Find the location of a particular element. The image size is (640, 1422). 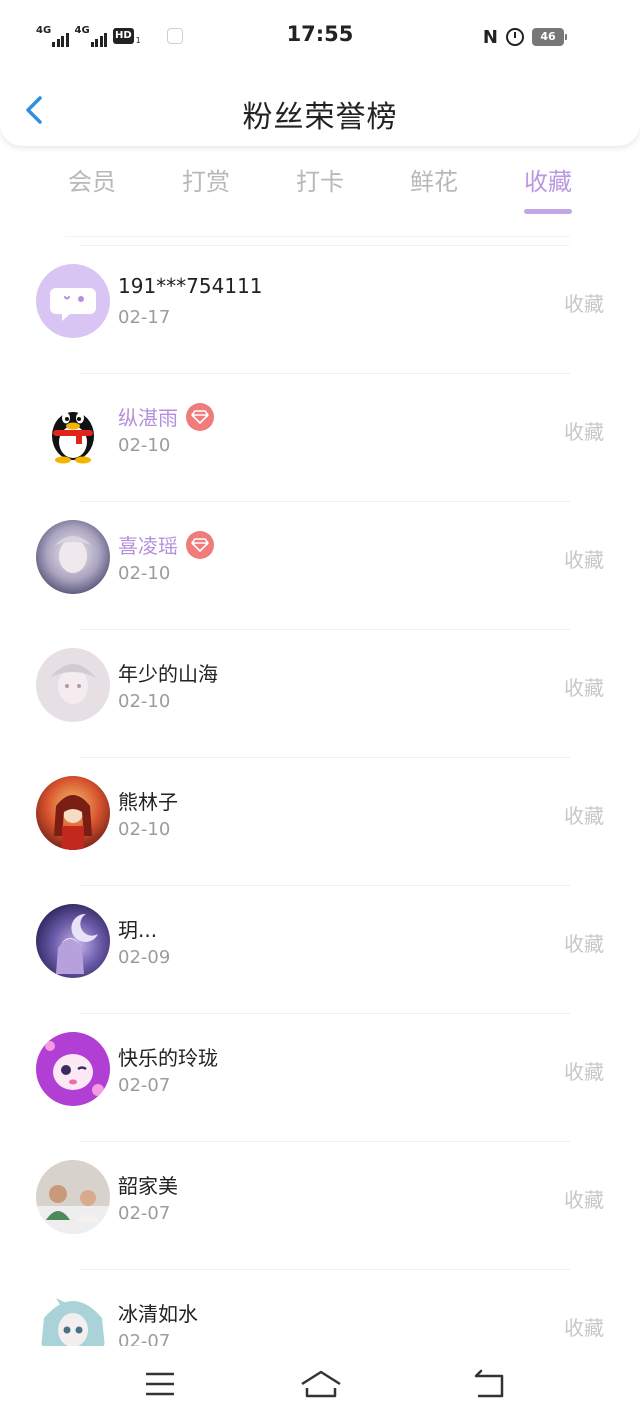

list-item: 韶家美 02-07 收藏 is located at coordinates (320, 1206).